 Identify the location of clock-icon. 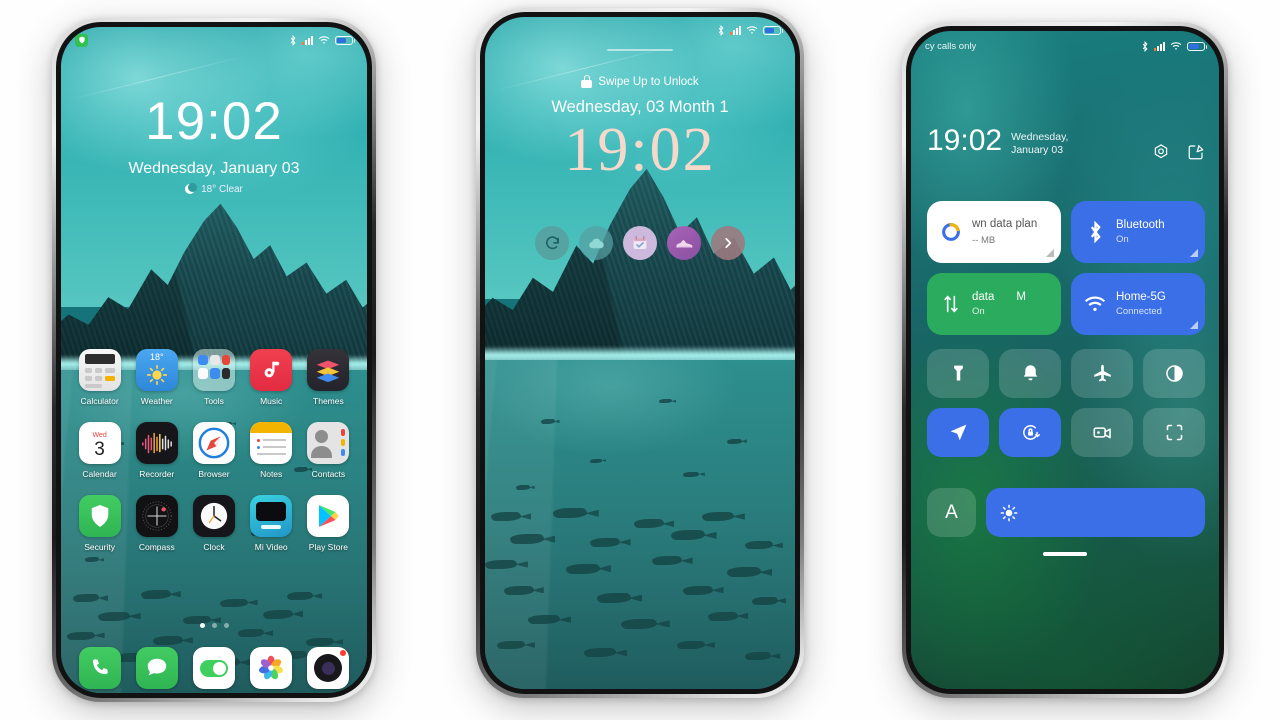
(213, 516).